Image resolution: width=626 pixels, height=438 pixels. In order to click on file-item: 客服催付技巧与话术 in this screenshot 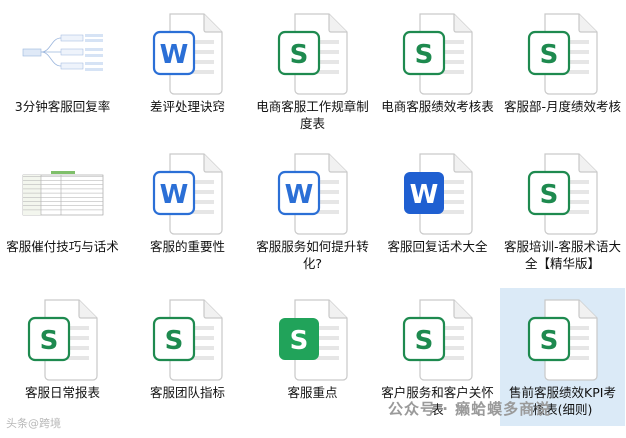, I will do `click(62, 211)`.